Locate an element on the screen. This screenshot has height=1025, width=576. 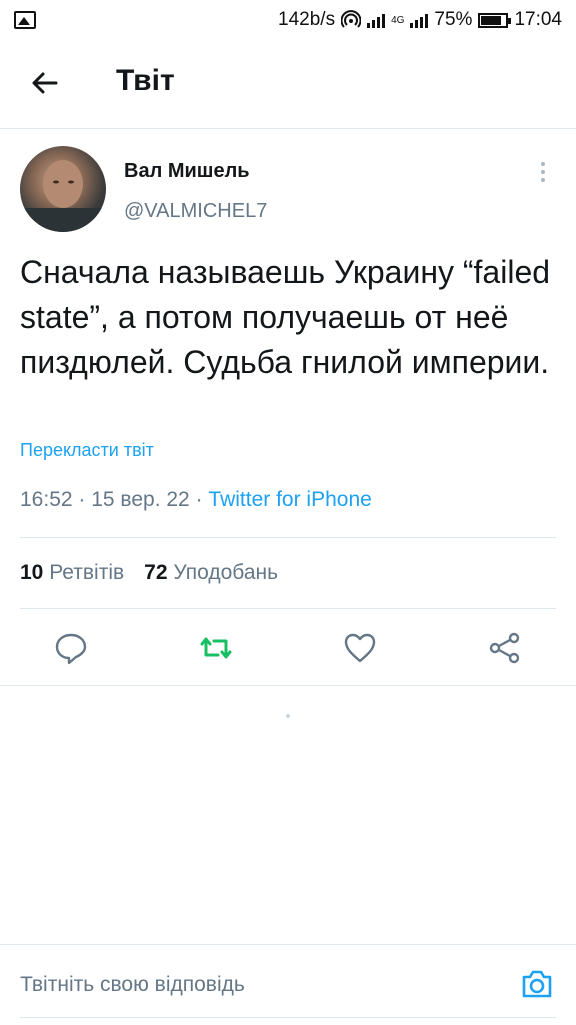
tweet-stats: 10 Ретвітів 72 Уподобань is located at coordinates (149, 573).